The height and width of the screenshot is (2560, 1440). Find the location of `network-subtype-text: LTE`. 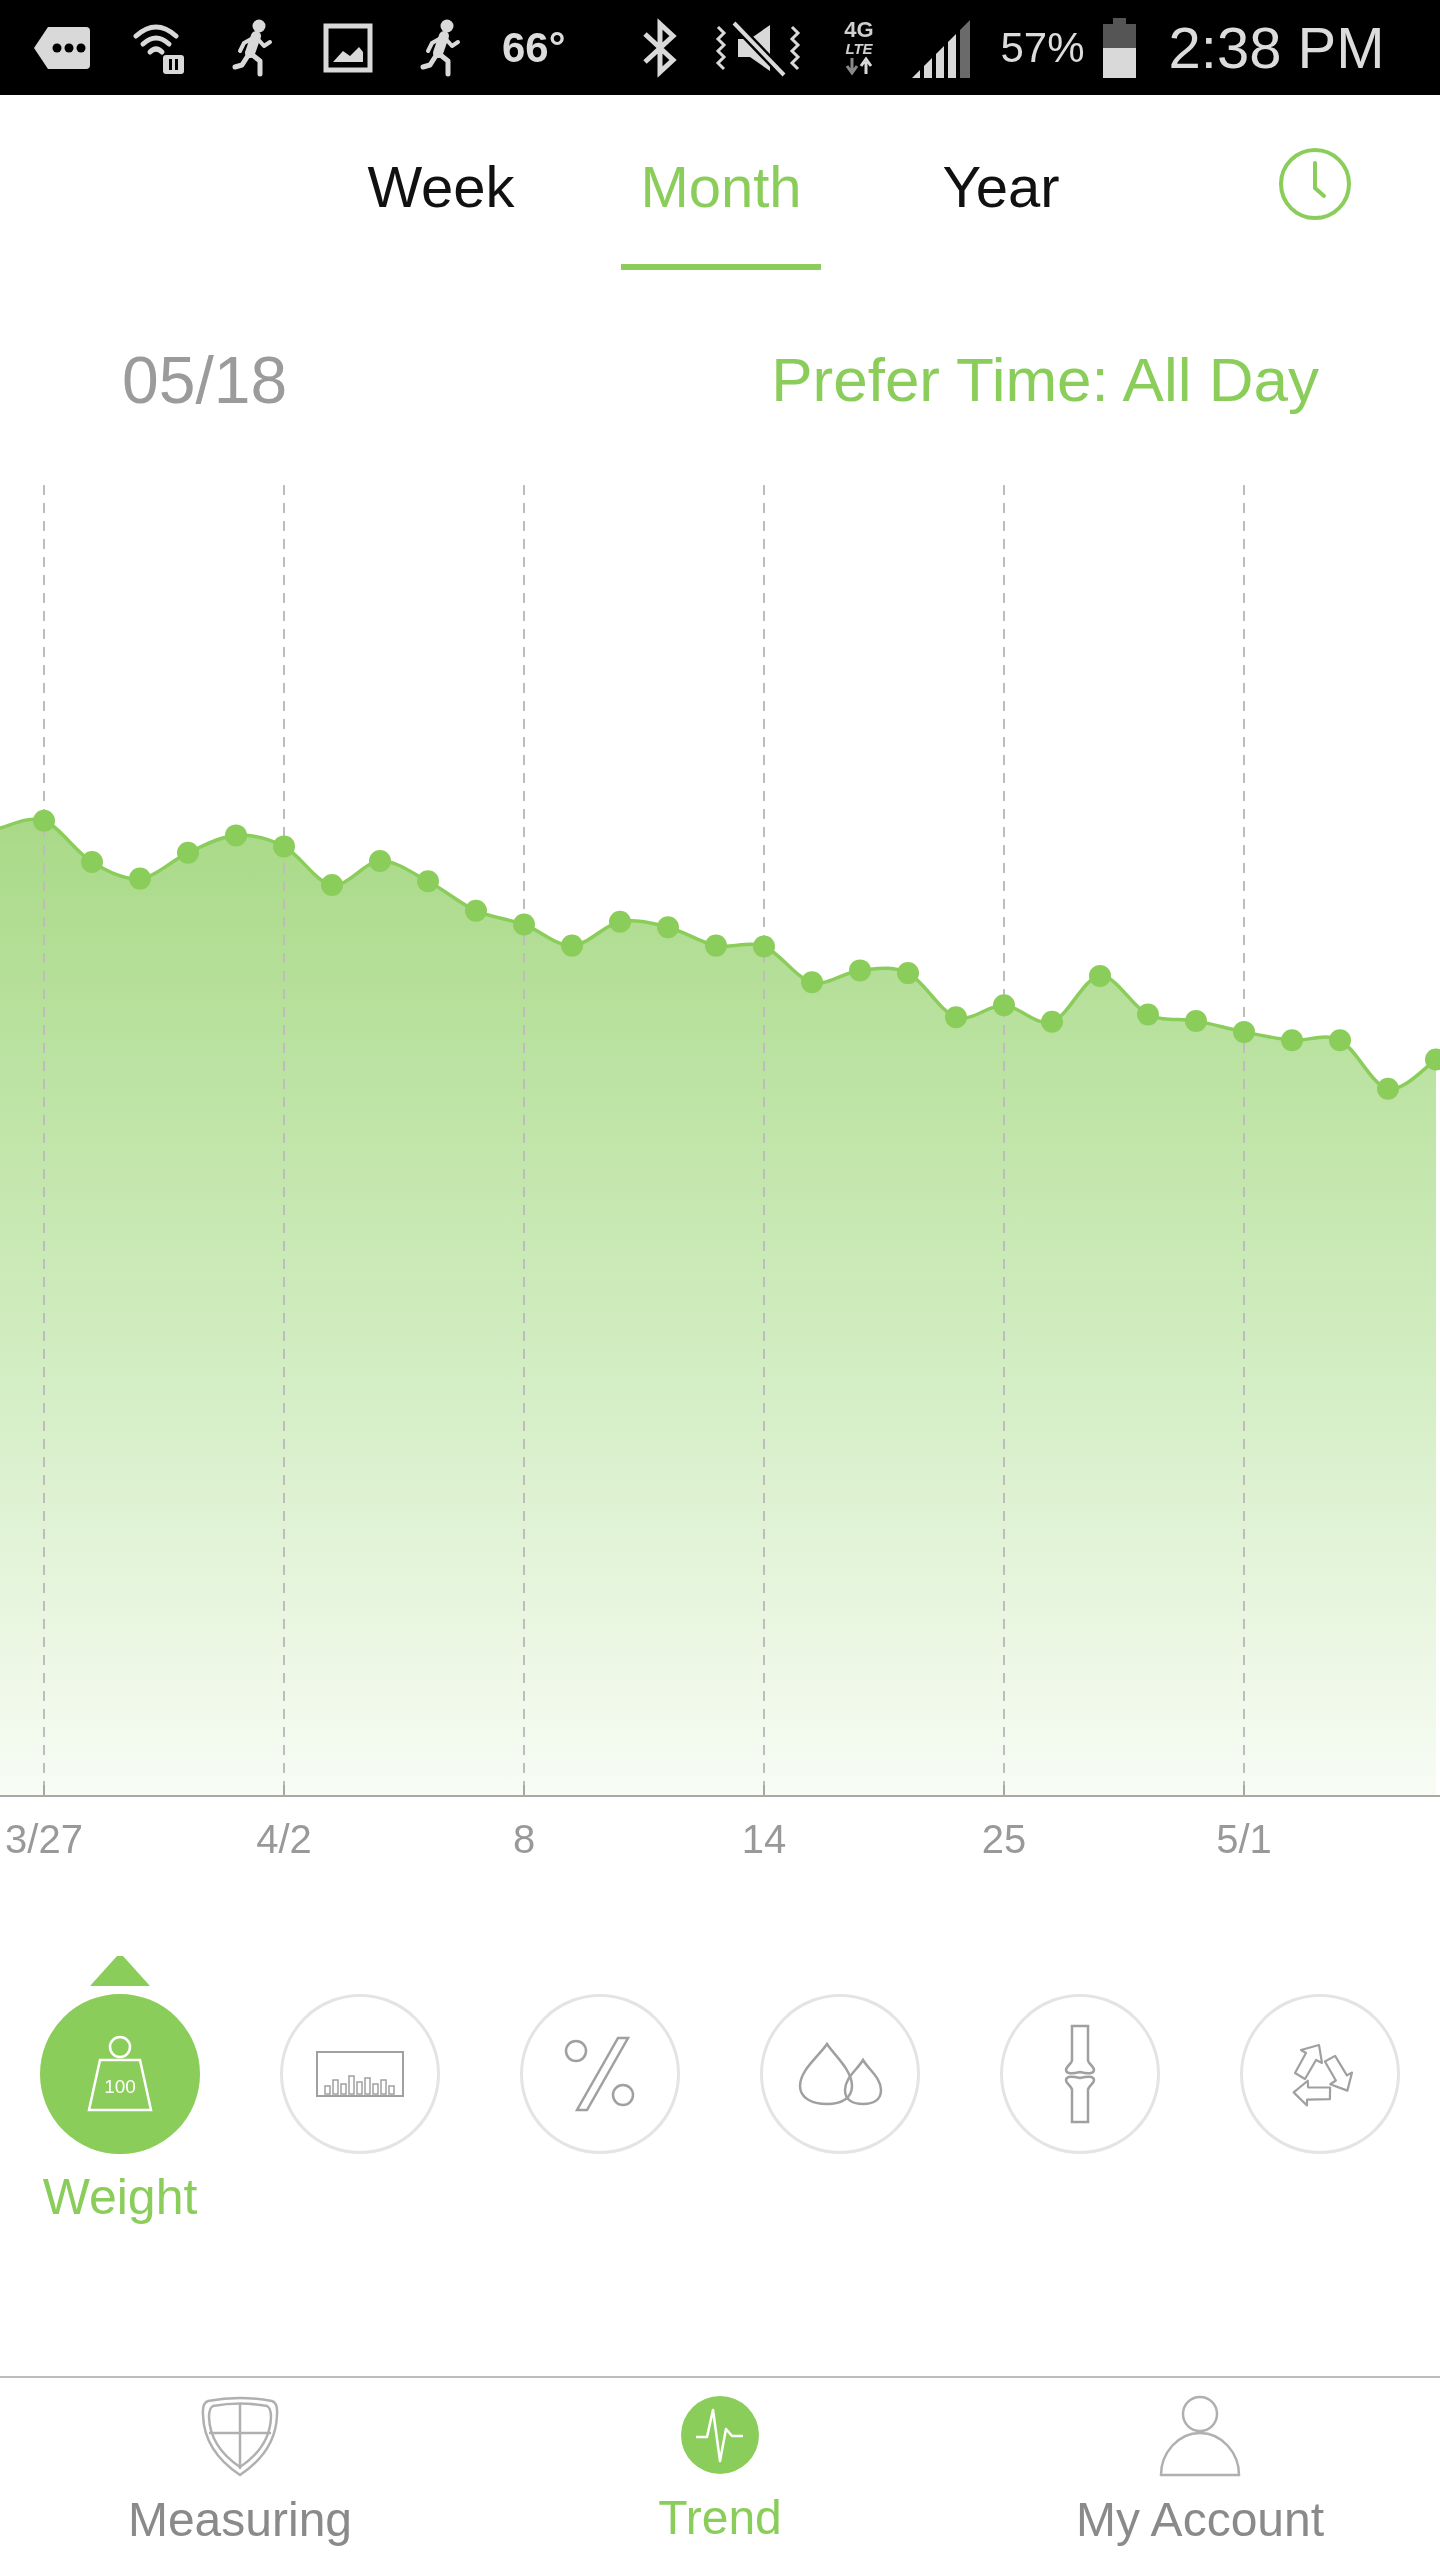

network-subtype-text: LTE is located at coordinates (859, 48).